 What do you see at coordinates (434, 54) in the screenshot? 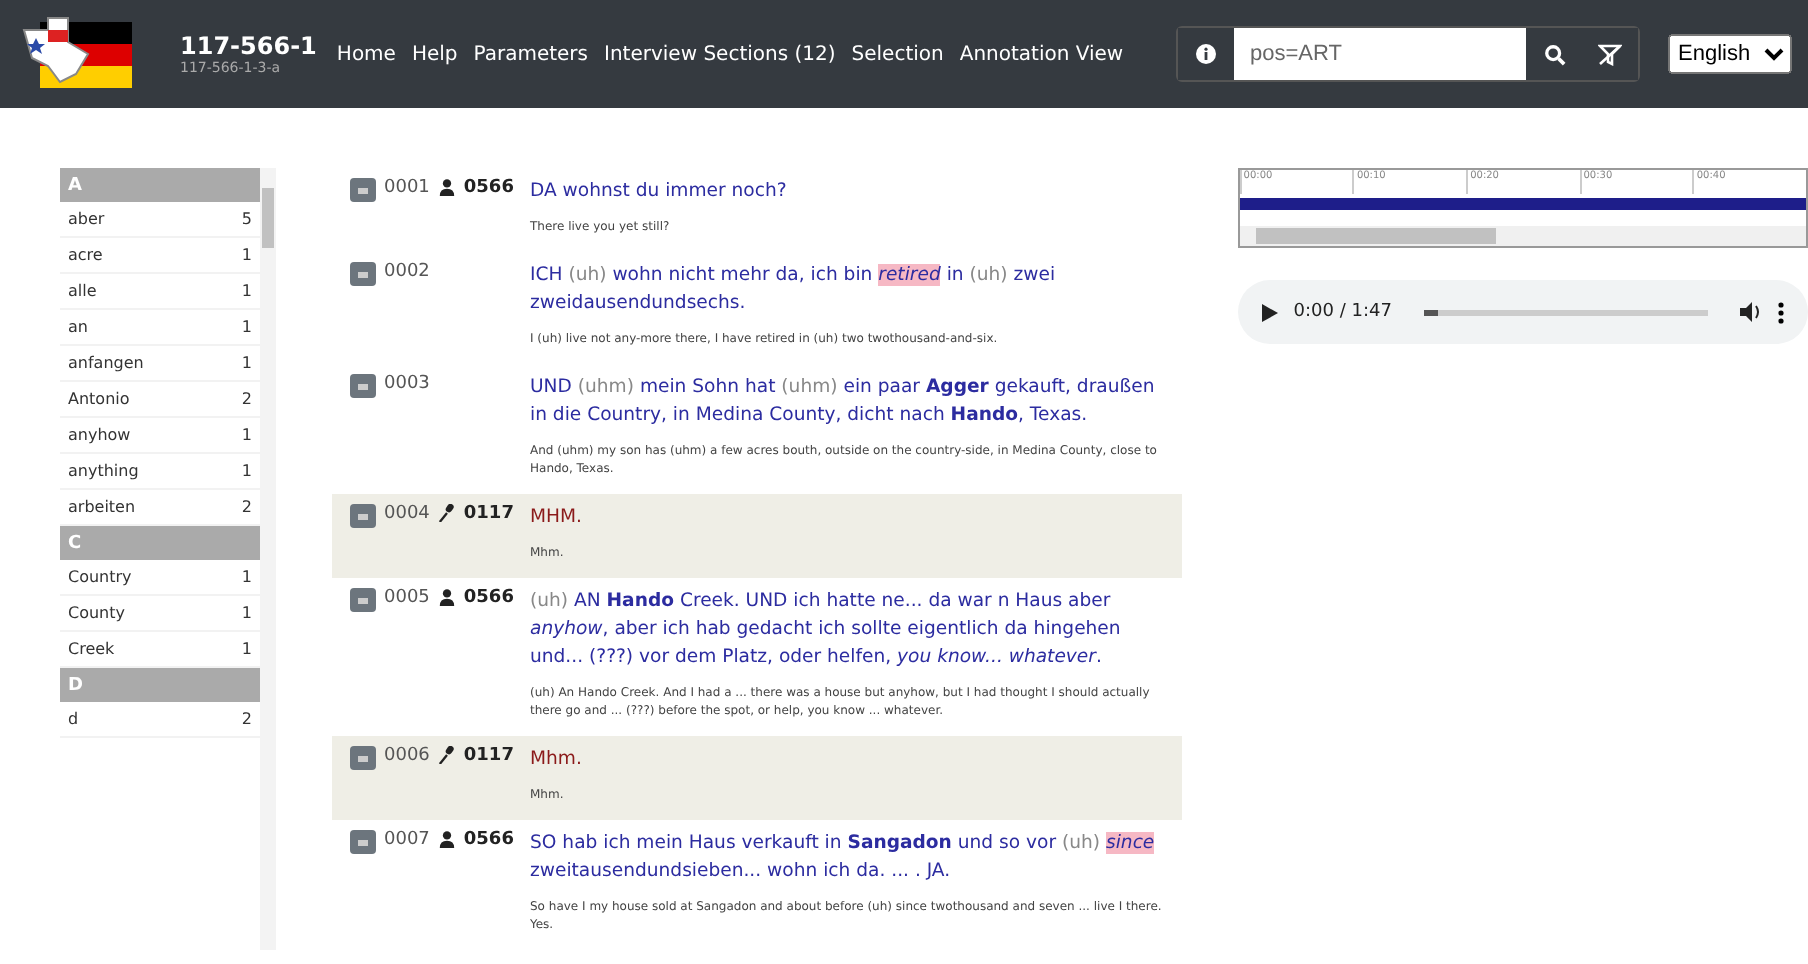
I see `nav-link: Help` at bounding box center [434, 54].